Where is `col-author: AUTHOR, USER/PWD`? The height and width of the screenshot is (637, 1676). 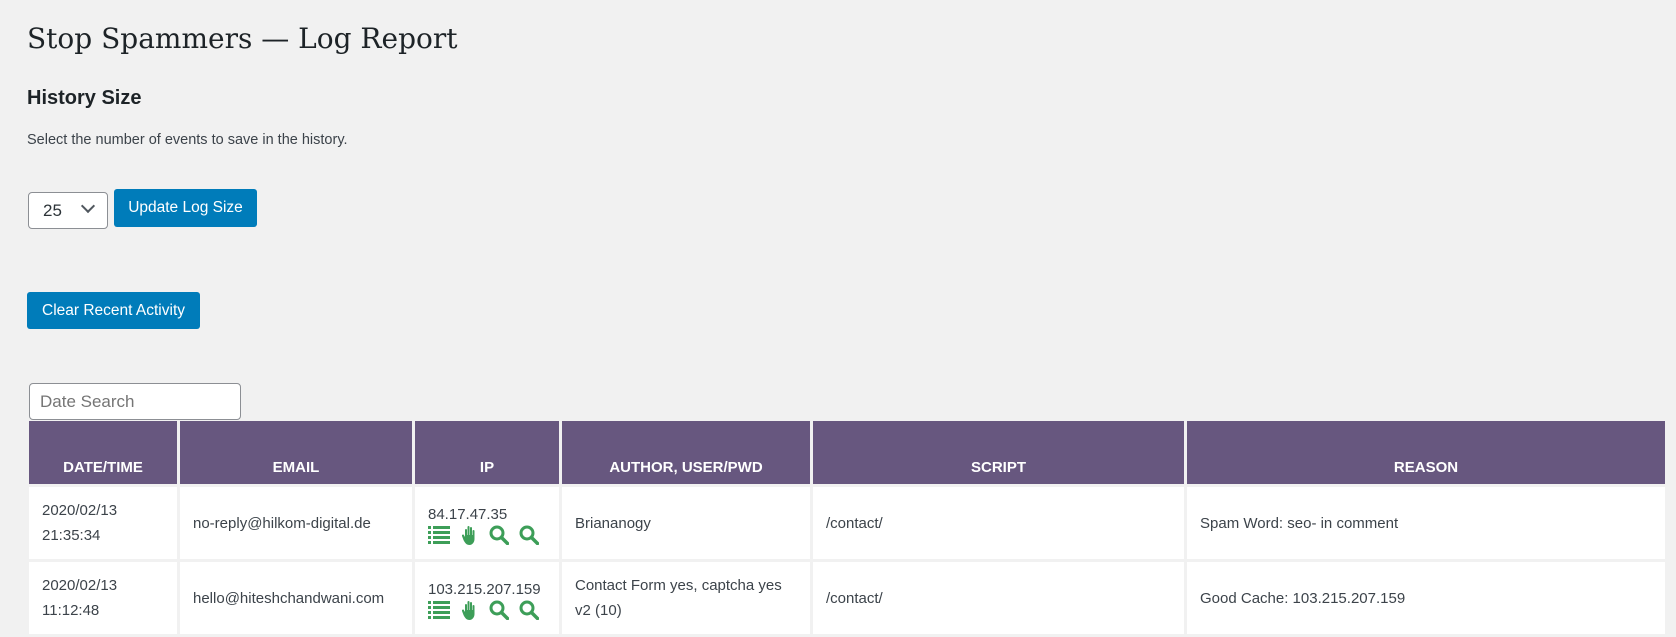 col-author: AUTHOR, USER/PWD is located at coordinates (686, 452).